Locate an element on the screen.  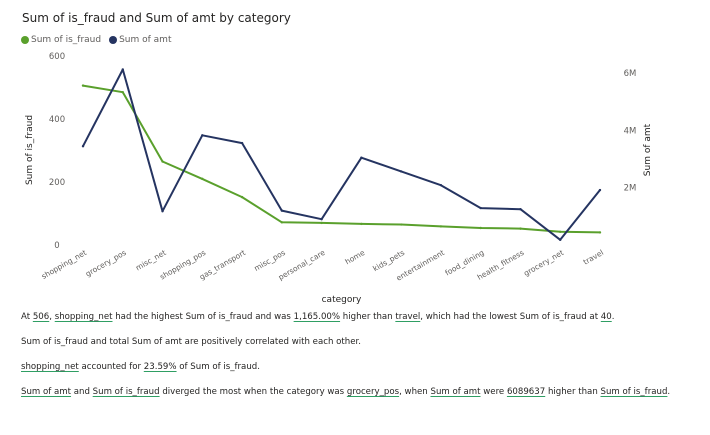
insight-value: 1,165.00% is located at coordinates (317, 317).